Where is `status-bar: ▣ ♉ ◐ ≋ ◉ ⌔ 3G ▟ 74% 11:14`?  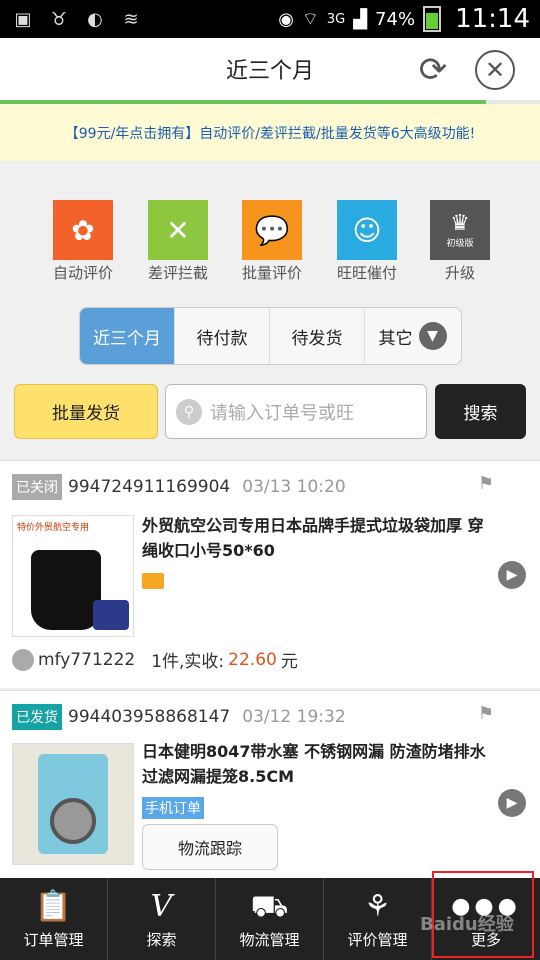 status-bar: ▣ ♉ ◐ ≋ ◉ ⌔ 3G ▟ 74% 11:14 is located at coordinates (270, 19).